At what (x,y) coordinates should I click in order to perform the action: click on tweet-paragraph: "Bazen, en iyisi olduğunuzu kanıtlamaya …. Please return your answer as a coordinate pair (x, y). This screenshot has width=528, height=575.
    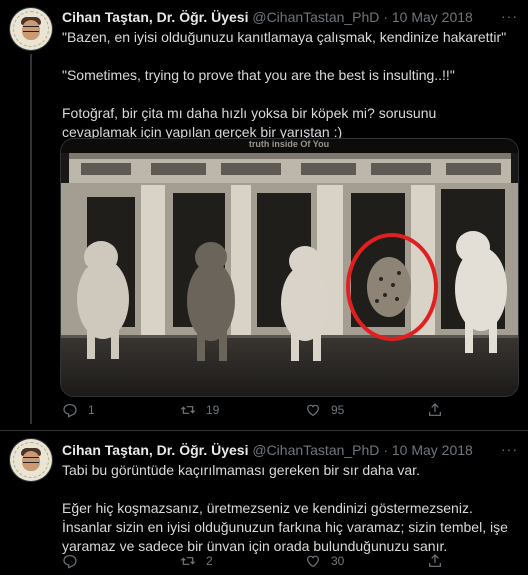
    Looking at the image, I should click on (284, 37).